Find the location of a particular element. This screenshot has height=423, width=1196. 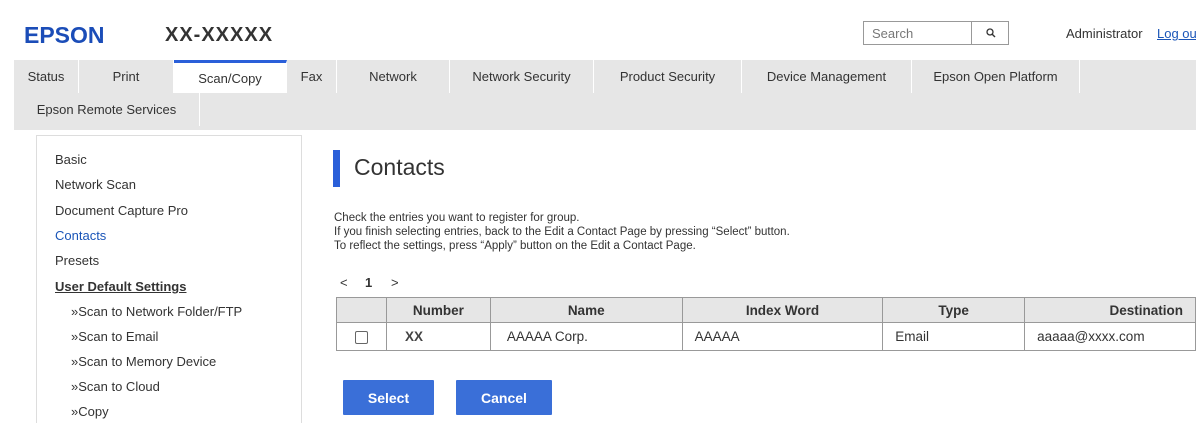

tab-status: Status is located at coordinates (46, 76).